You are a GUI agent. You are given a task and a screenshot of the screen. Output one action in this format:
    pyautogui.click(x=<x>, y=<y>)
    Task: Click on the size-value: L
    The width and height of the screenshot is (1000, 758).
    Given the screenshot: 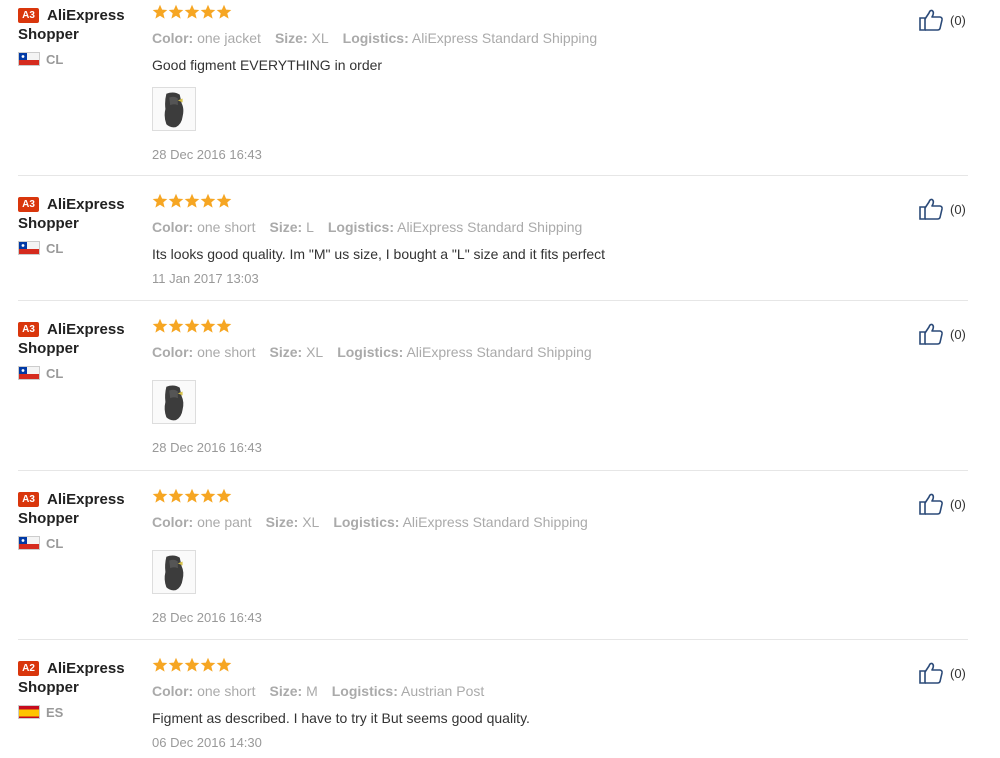 What is the action you would take?
    pyautogui.click(x=310, y=227)
    